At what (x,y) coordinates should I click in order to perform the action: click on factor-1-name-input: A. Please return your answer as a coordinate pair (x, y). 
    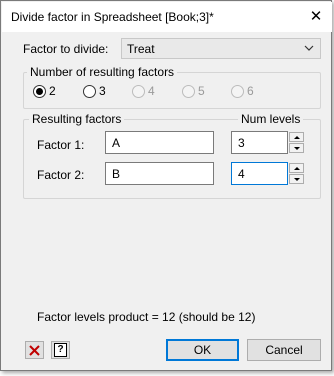
    Looking at the image, I should click on (159, 142).